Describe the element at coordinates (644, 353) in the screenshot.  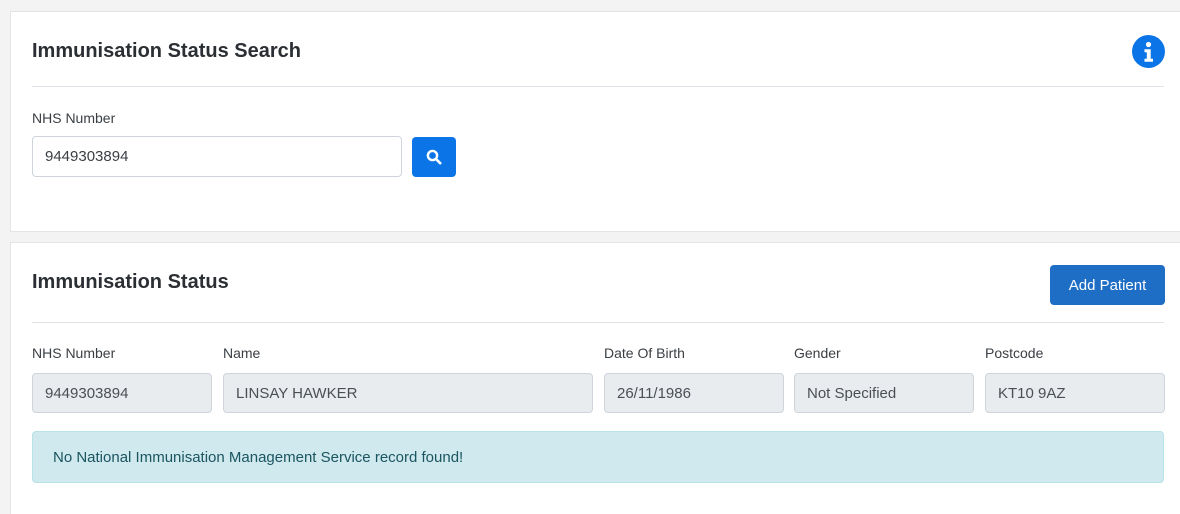
I see `col-label-date-of-birth: Date Of Birth` at that location.